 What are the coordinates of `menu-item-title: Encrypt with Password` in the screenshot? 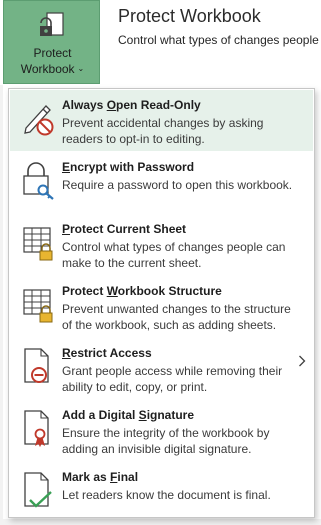 It's located at (128, 167).